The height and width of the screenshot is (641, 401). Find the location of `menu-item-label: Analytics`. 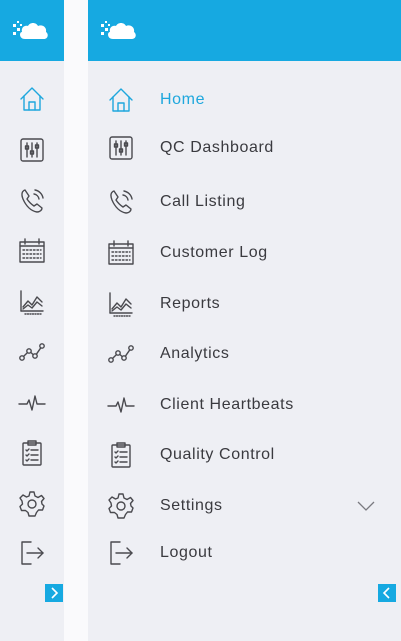

menu-item-label: Analytics is located at coordinates (195, 353).